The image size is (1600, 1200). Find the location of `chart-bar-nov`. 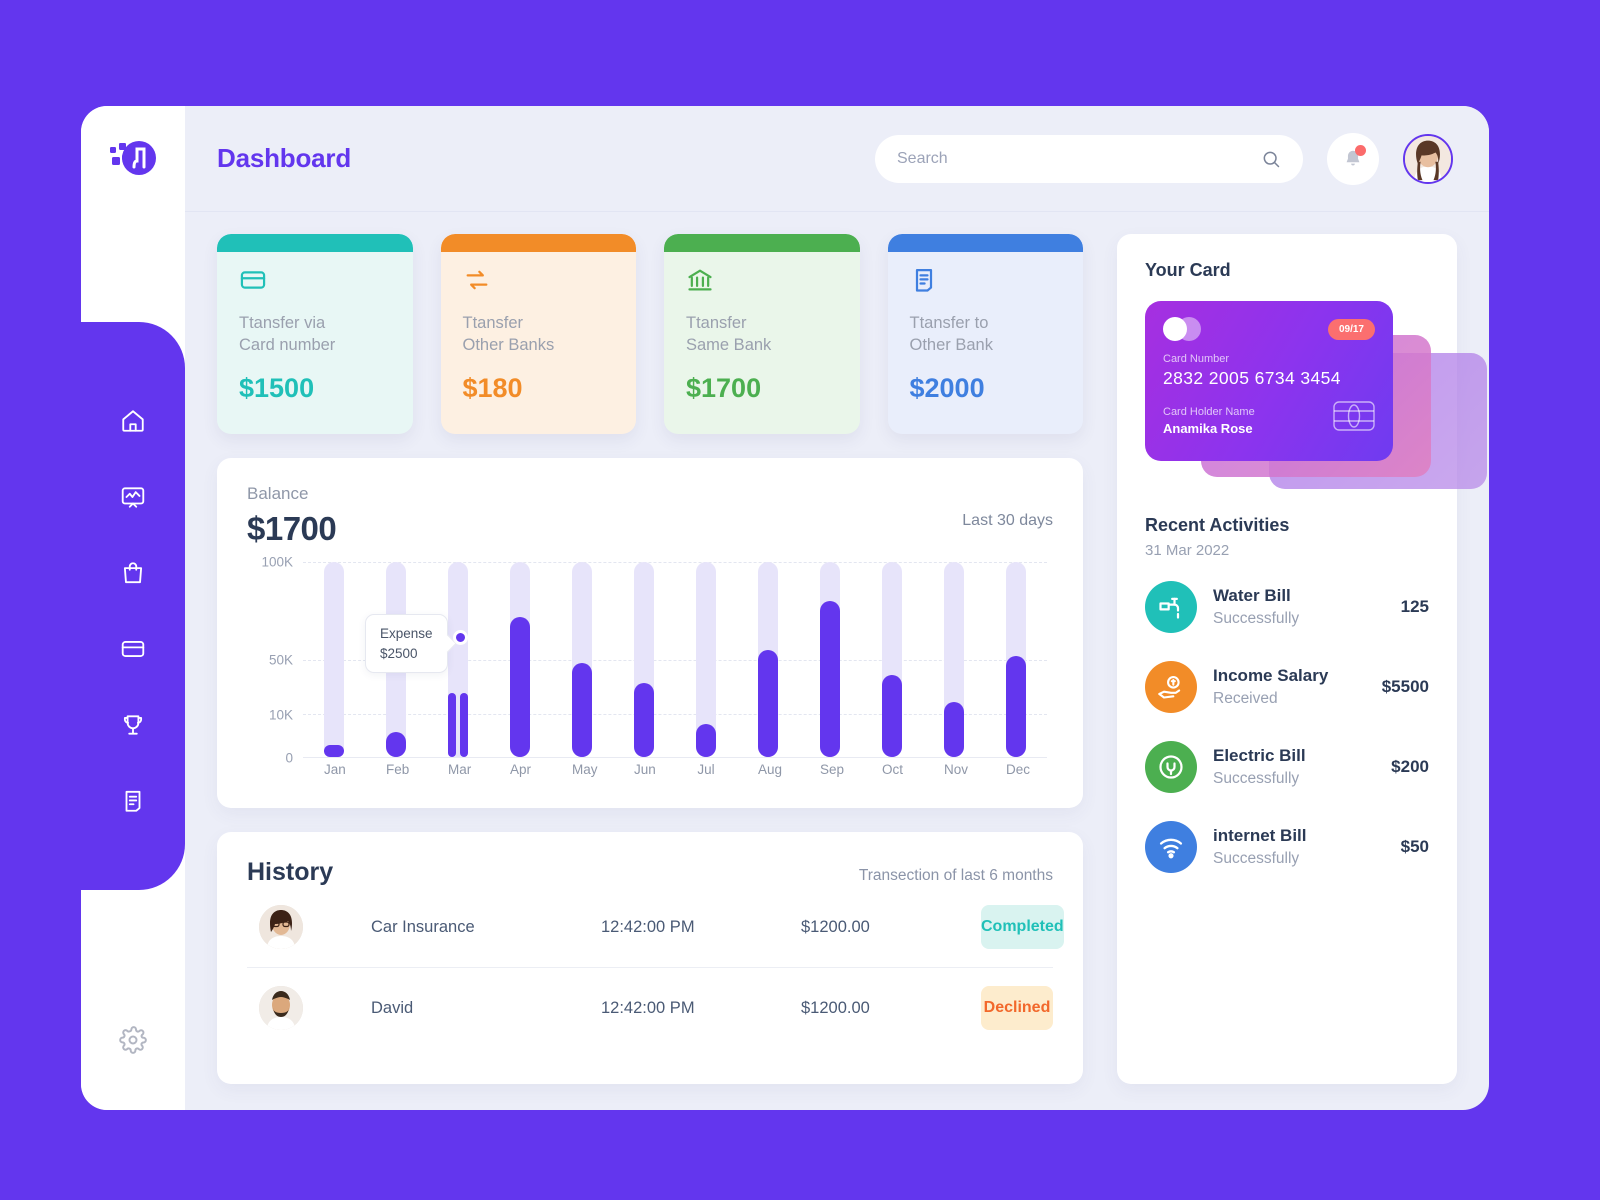

chart-bar-nov is located at coordinates (954, 659).